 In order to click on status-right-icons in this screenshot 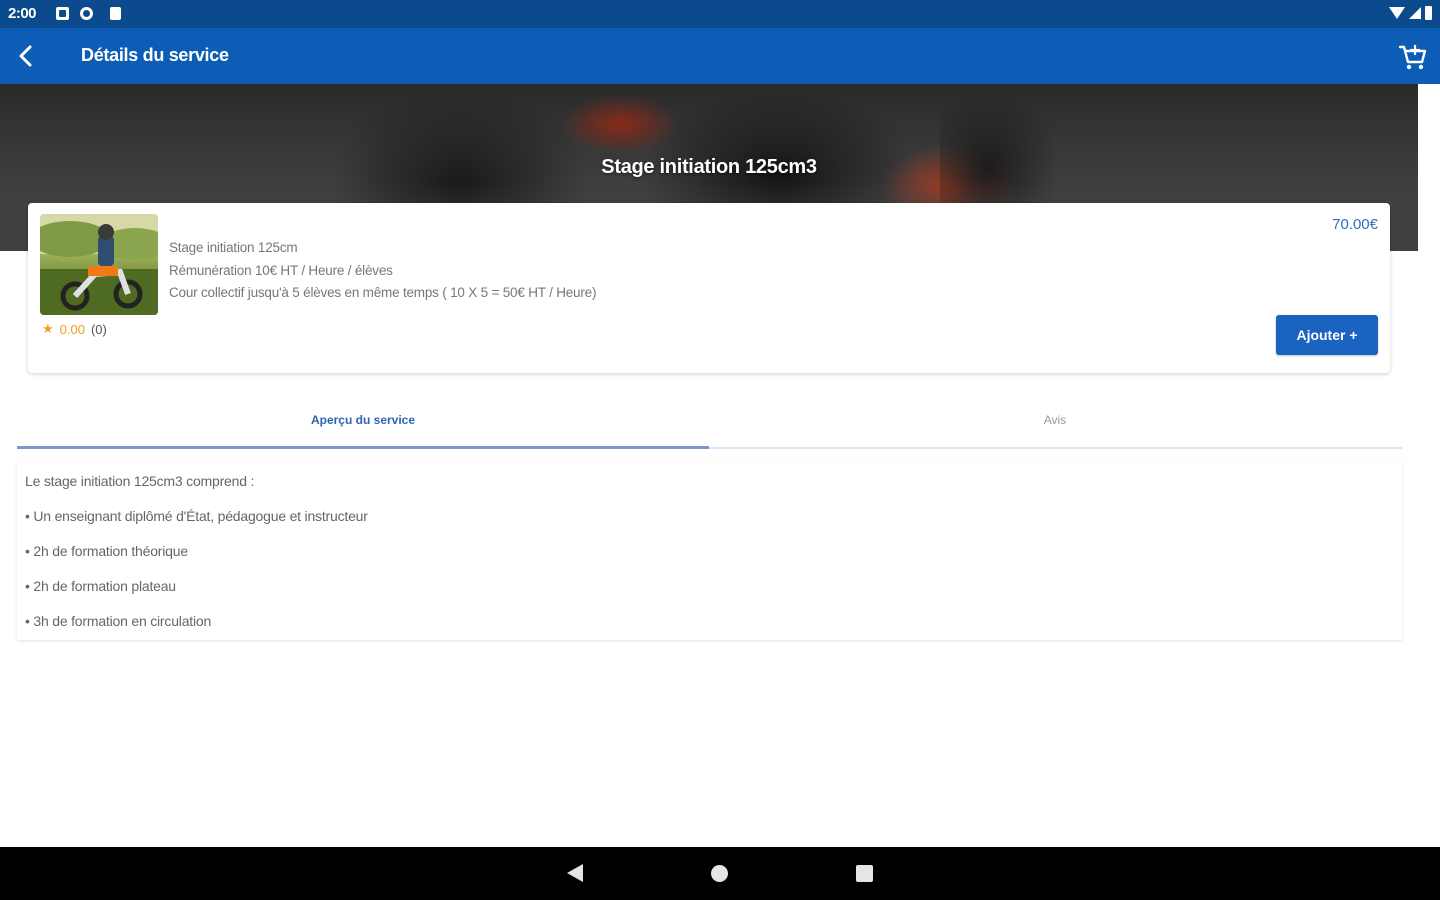, I will do `click(1410, 13)`.